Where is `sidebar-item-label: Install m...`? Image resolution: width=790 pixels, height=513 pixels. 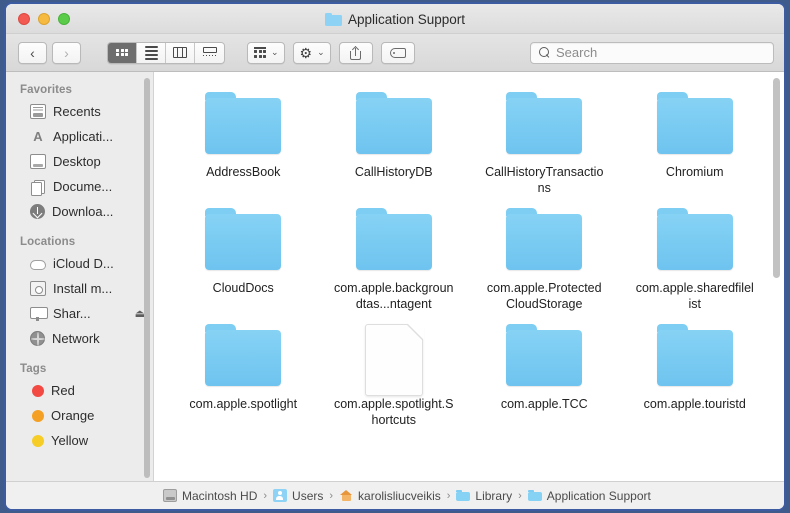 sidebar-item-label: Install m... is located at coordinates (83, 288).